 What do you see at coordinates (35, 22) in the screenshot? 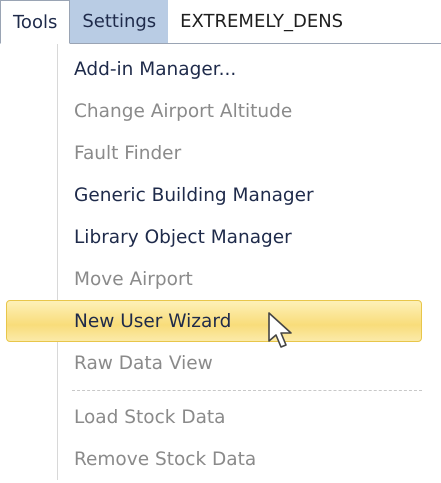
I see `menu-tab: Tools` at bounding box center [35, 22].